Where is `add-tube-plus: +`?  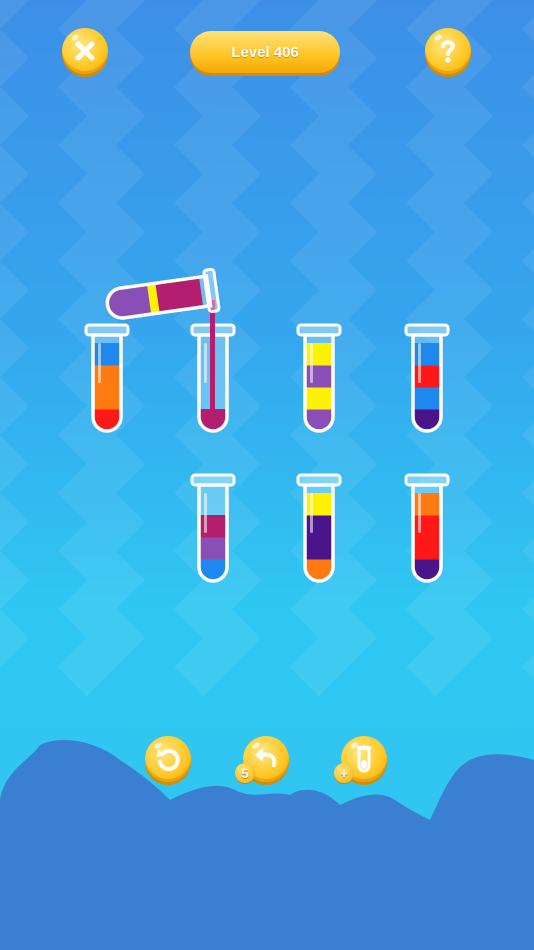 add-tube-plus: + is located at coordinates (344, 773).